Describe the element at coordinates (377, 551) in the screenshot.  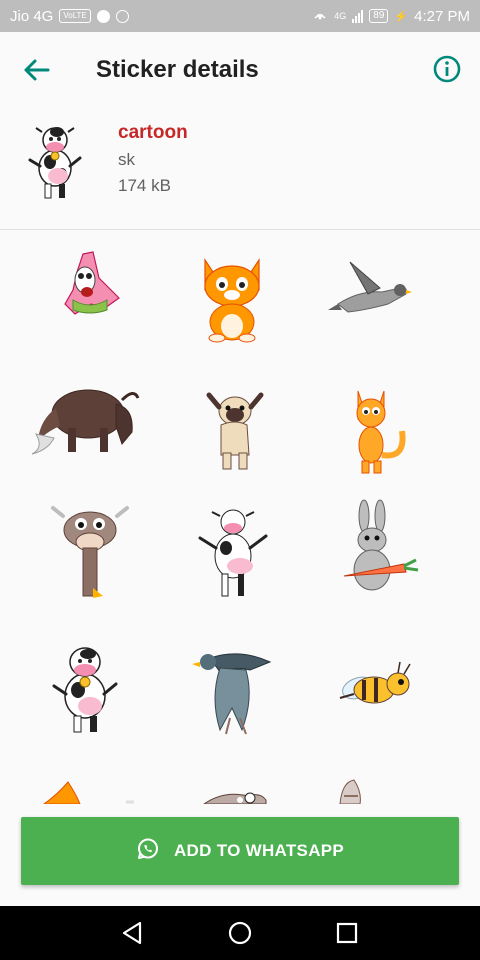
I see `rabbit-carrot-sticker` at that location.